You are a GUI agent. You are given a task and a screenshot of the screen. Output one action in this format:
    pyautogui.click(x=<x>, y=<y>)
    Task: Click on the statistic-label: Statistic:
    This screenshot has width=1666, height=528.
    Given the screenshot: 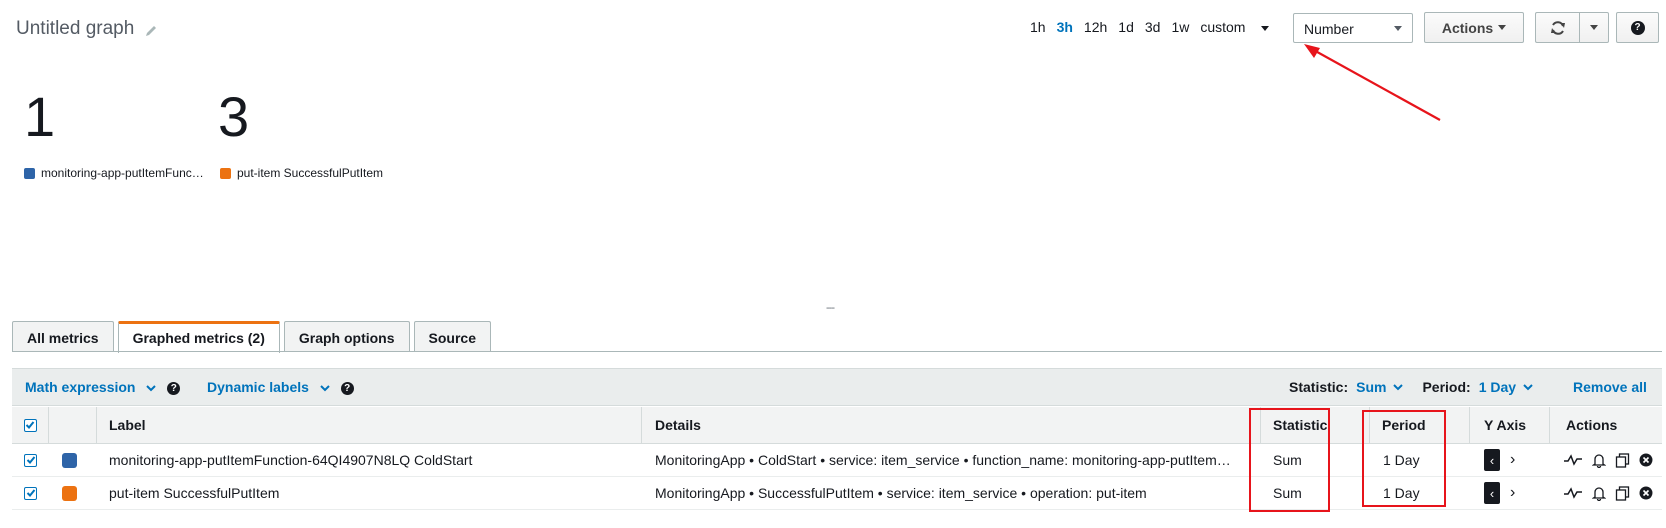 What is the action you would take?
    pyautogui.click(x=1319, y=387)
    